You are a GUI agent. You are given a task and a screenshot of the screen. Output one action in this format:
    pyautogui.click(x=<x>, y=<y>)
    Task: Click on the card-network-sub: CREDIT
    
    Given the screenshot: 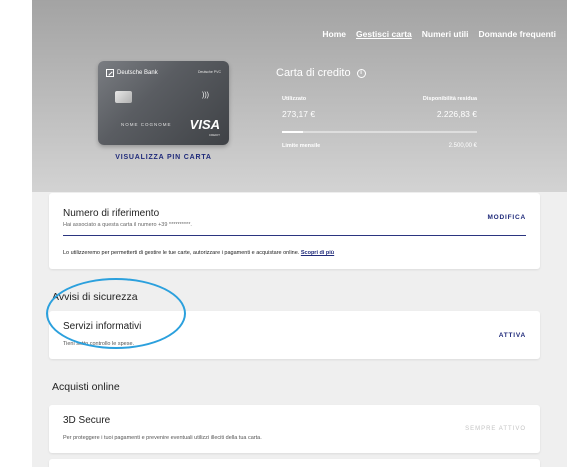 What is the action you would take?
    pyautogui.click(x=214, y=135)
    